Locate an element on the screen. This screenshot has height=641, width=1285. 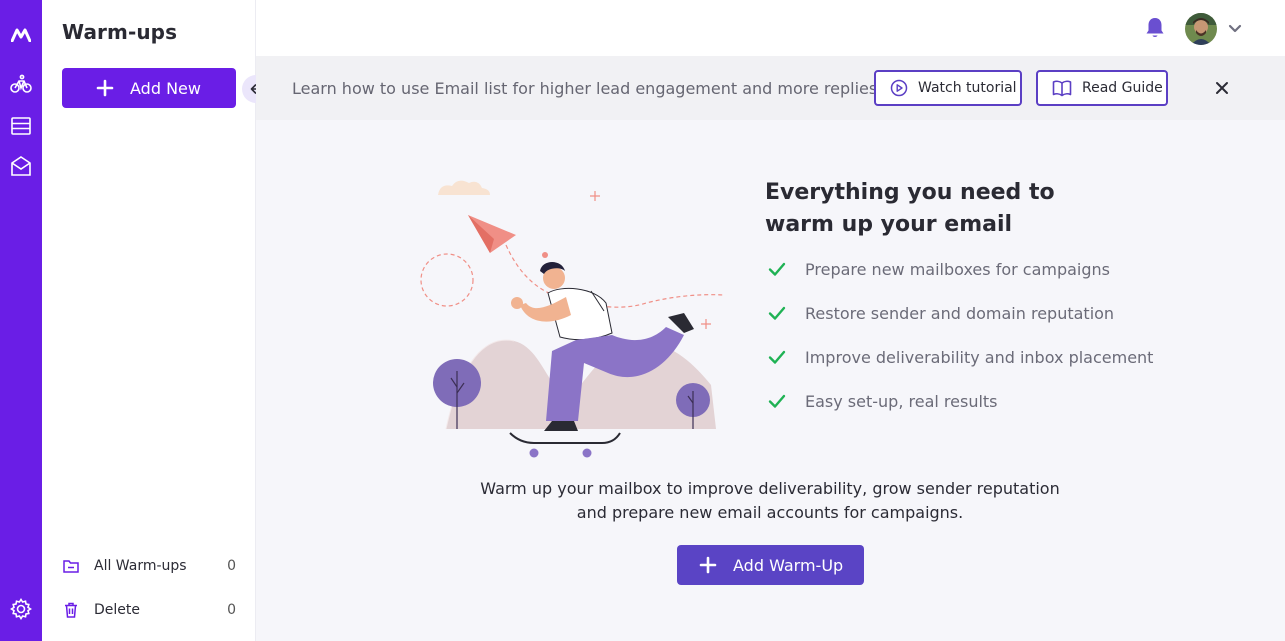
folder-name: Delete is located at coordinates (117, 610).